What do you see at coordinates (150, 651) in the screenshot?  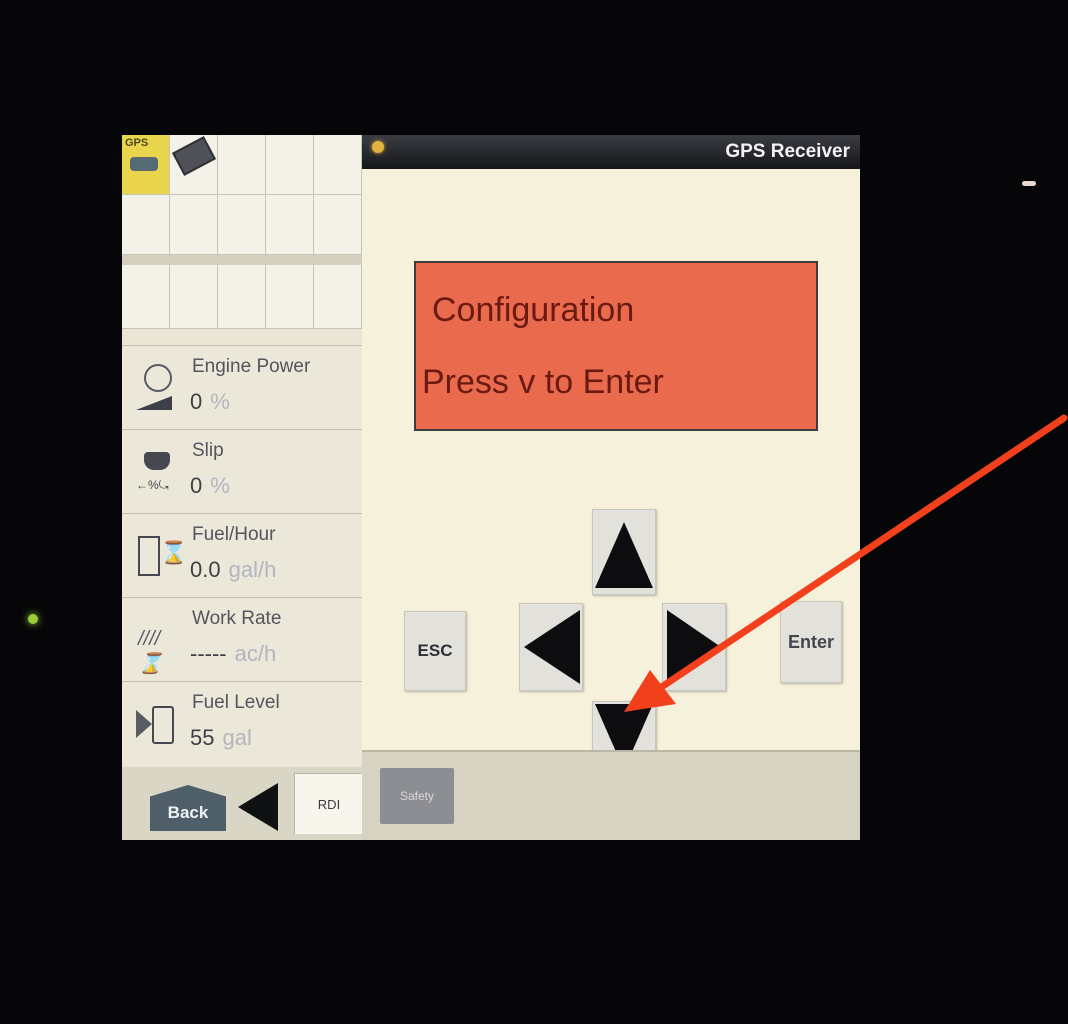 I see `work-rate-icon: ////⌛` at bounding box center [150, 651].